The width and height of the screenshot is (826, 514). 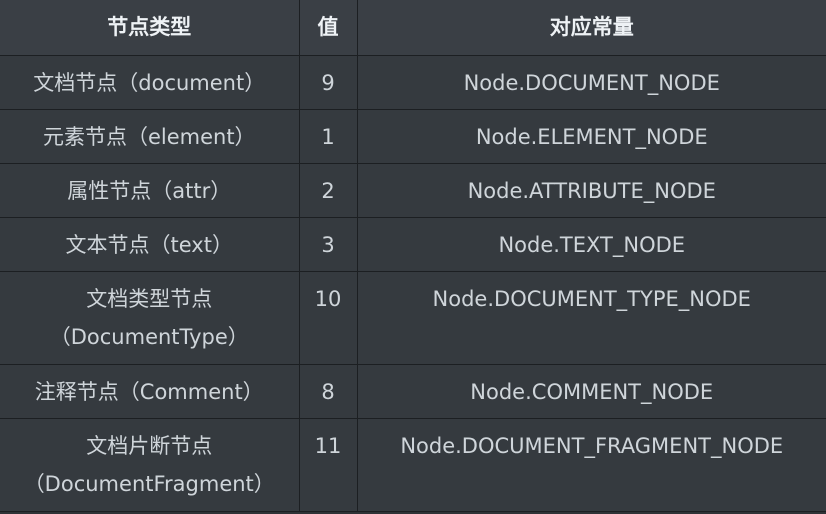 What do you see at coordinates (328, 244) in the screenshot?
I see `value-cell: 3` at bounding box center [328, 244].